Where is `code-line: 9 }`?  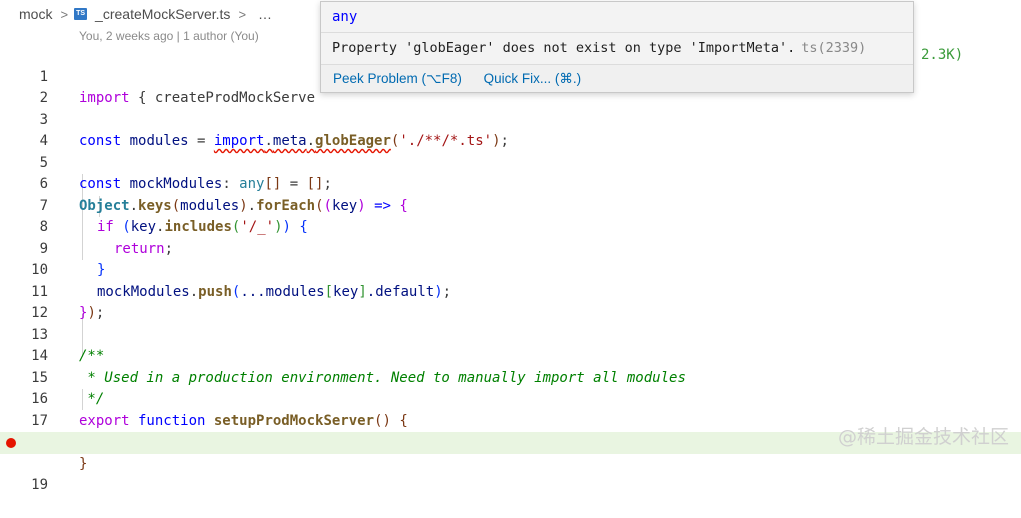 code-line: 9 } is located at coordinates (510, 248).